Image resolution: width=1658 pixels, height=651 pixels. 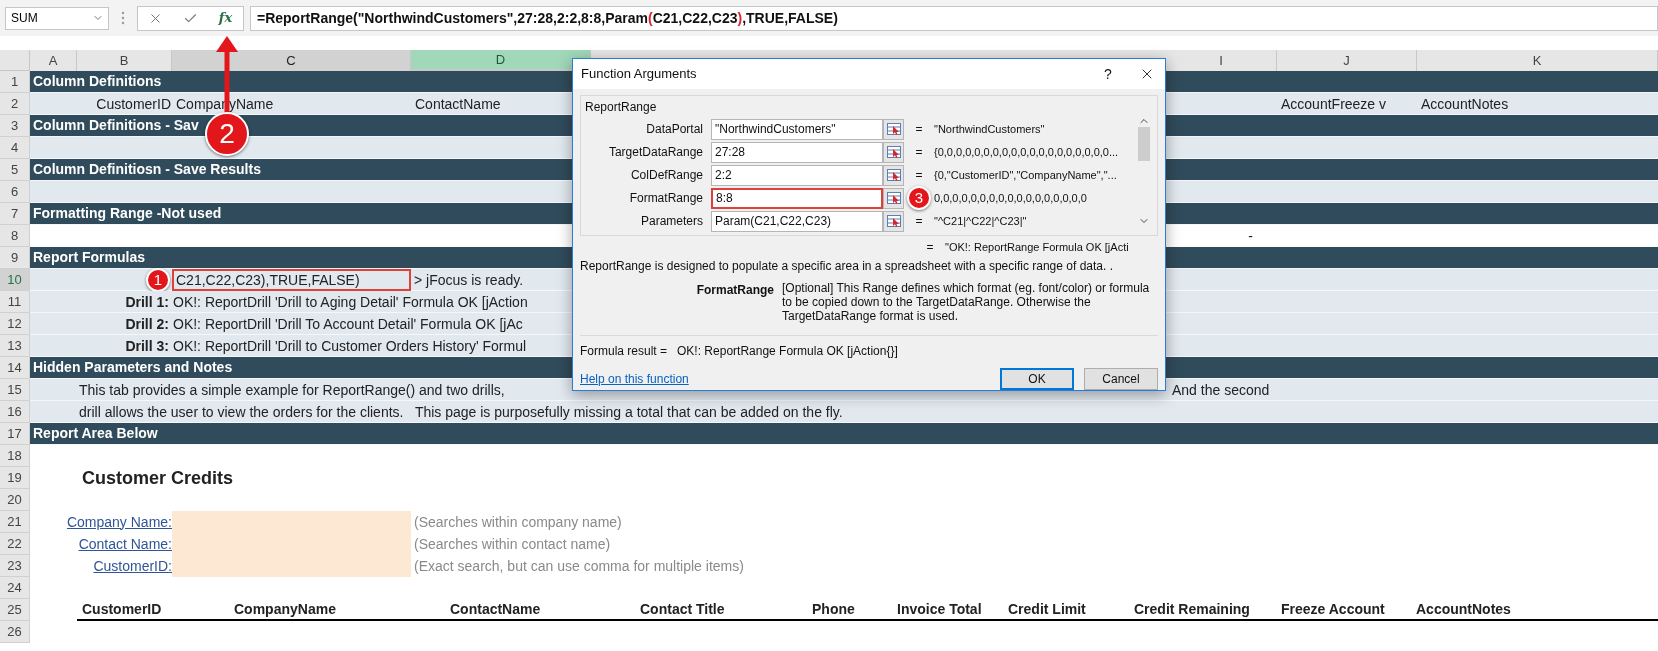 What do you see at coordinates (125, 544) in the screenshot?
I see `filter-link: Contact Name:` at bounding box center [125, 544].